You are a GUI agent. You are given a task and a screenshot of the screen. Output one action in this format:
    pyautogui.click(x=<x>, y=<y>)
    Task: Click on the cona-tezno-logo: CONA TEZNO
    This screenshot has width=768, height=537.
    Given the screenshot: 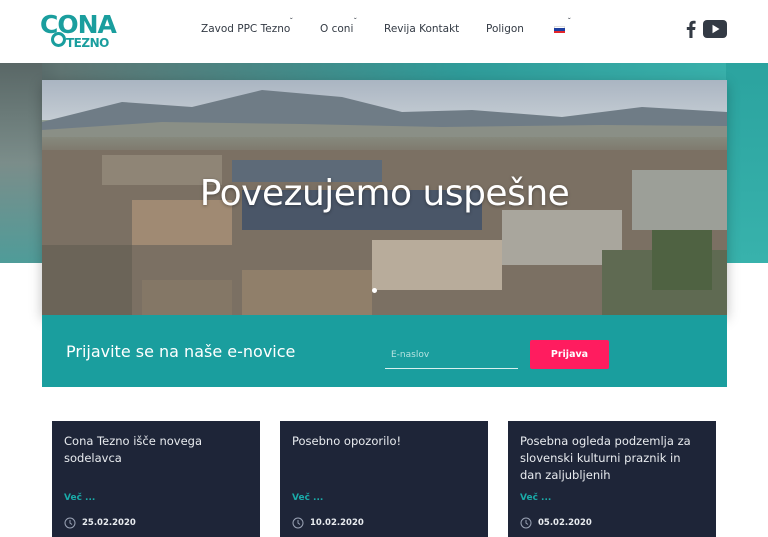 What is the action you would take?
    pyautogui.click(x=81, y=30)
    